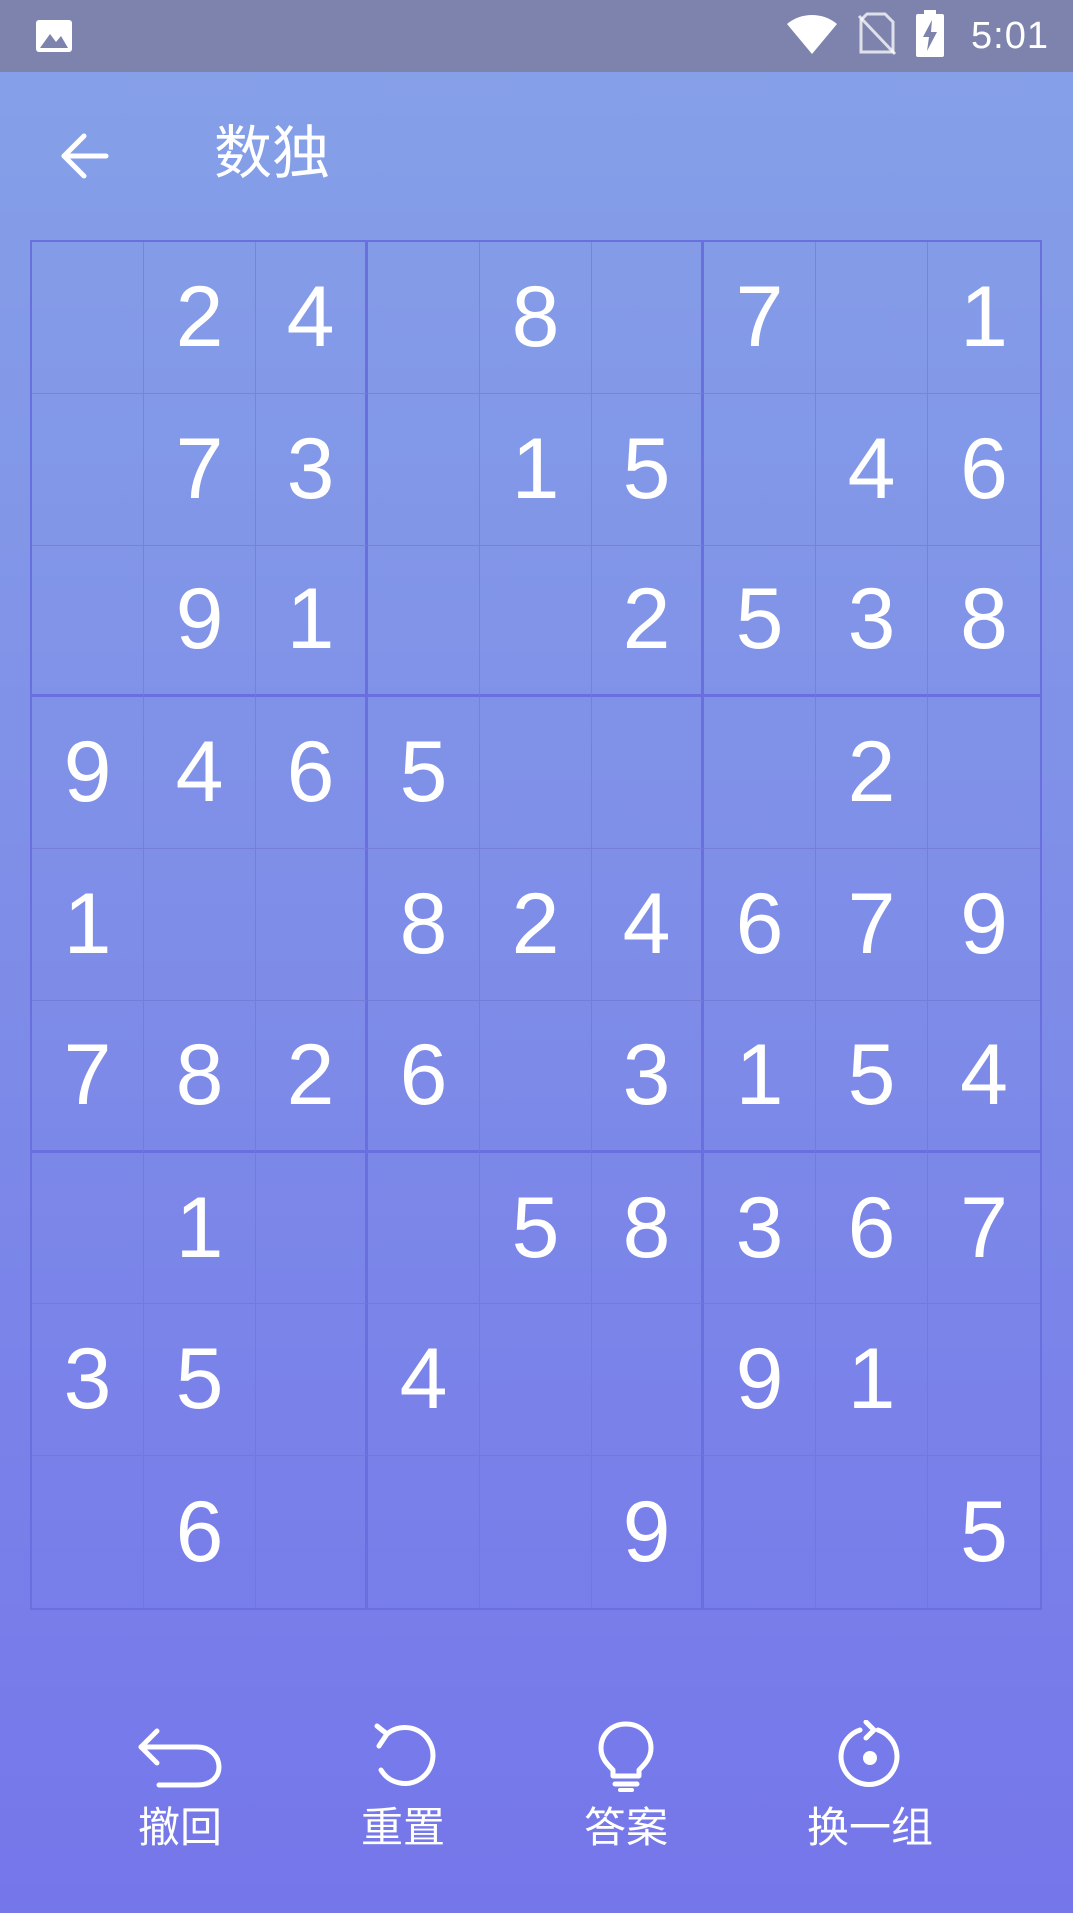  I want to click on status-time: 5:01, so click(1010, 35).